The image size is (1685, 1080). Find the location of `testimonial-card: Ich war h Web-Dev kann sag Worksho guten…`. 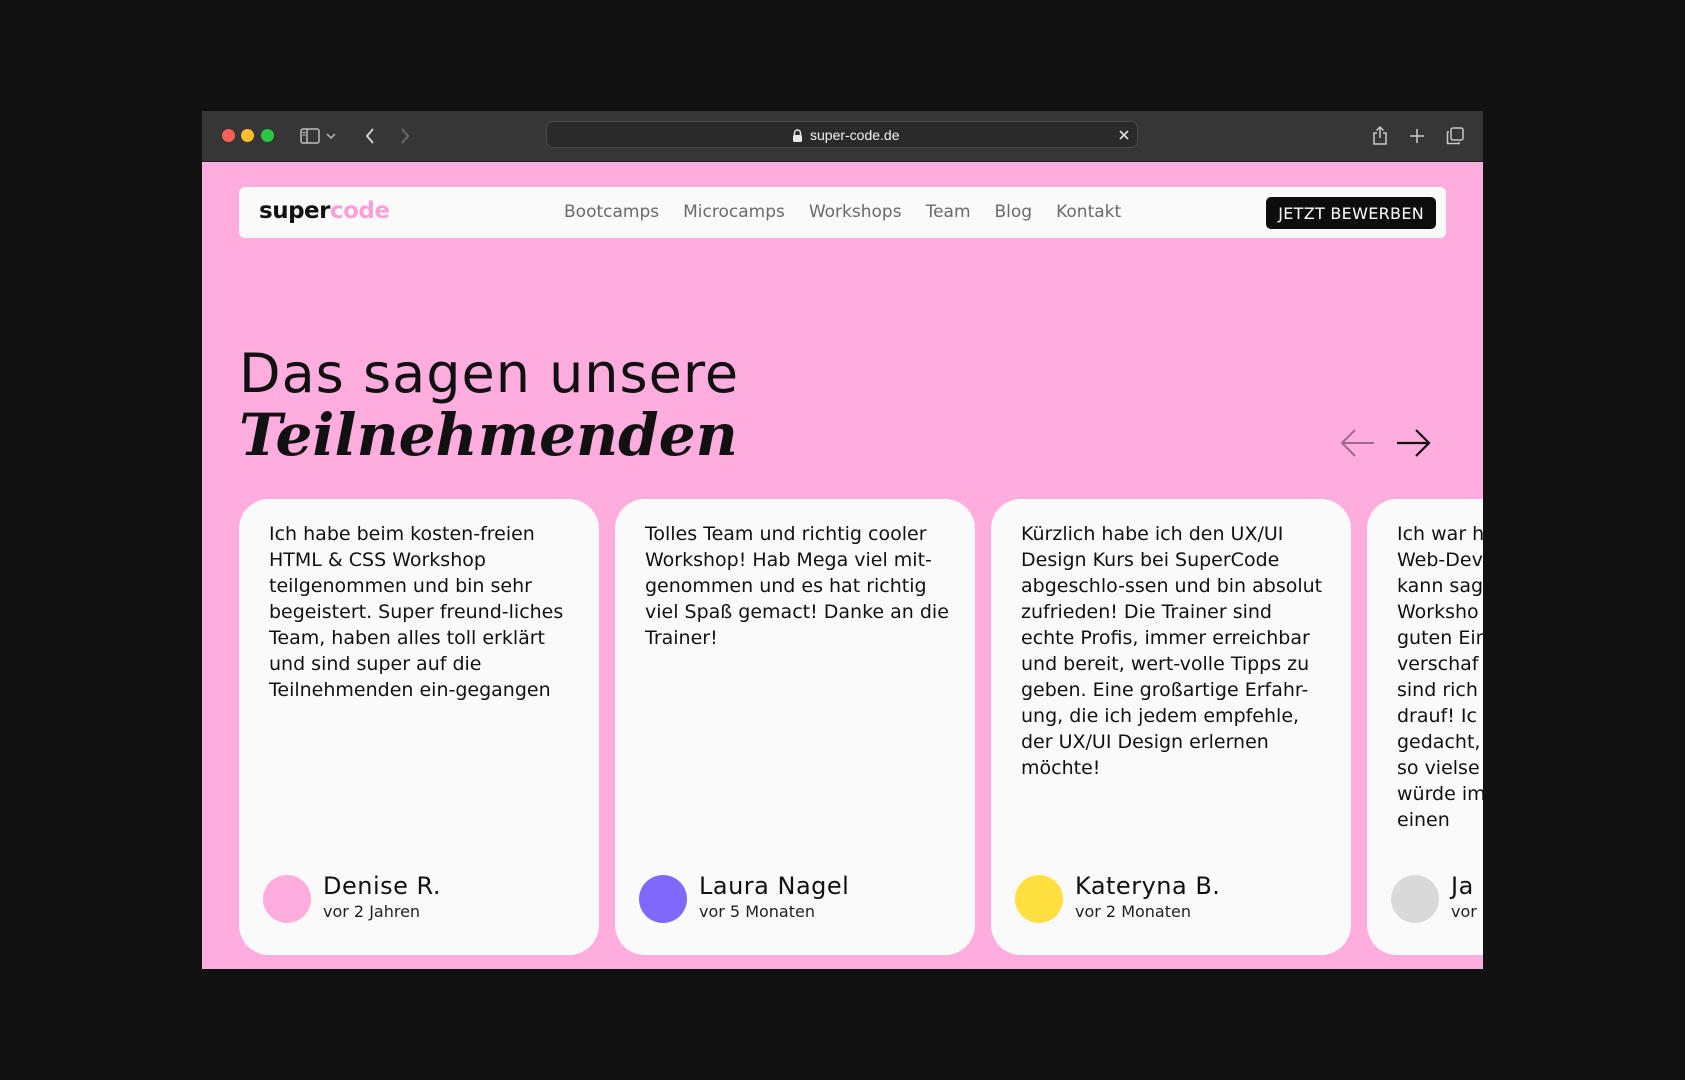

testimonial-card: Ich war h Web-Dev kann sag Worksho guten… is located at coordinates (1425, 727).